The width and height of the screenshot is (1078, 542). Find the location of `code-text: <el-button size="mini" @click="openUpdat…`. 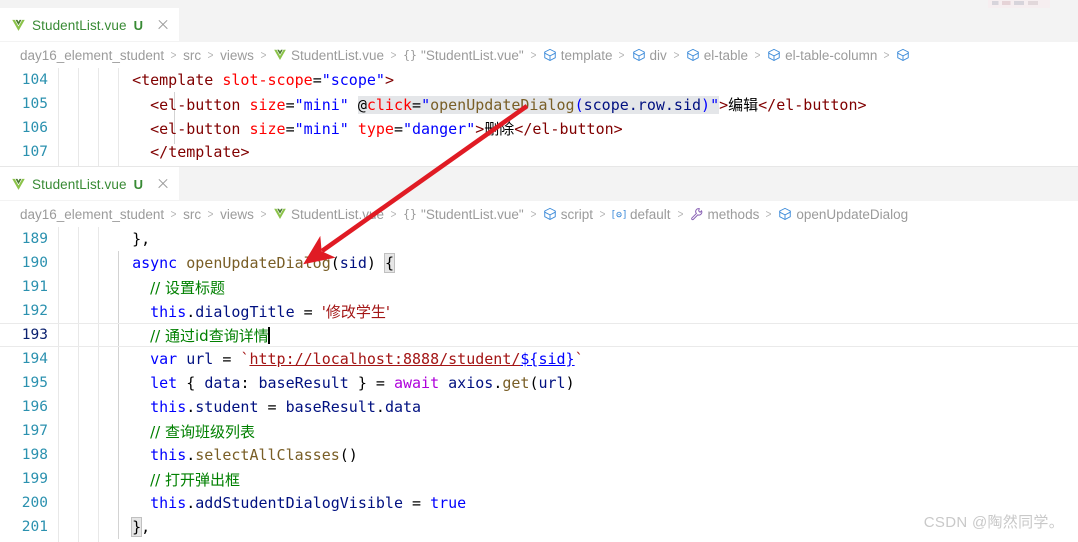

code-text: <el-button size="mini" @click="openUpdat… is located at coordinates (490, 104).